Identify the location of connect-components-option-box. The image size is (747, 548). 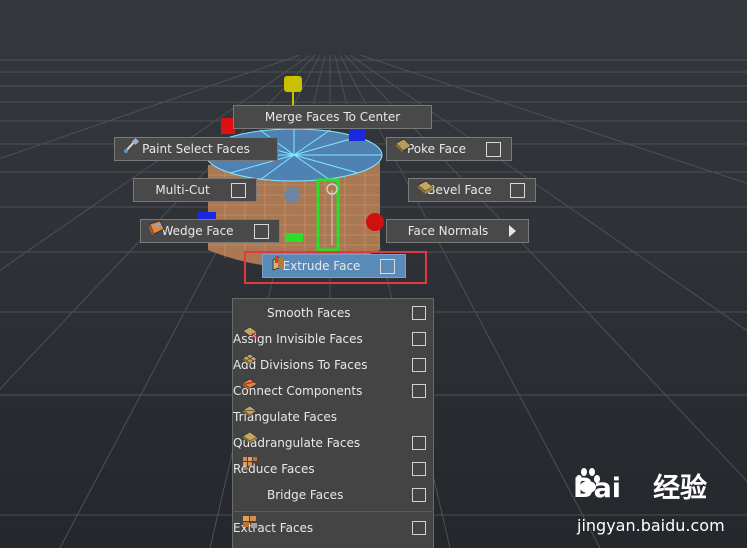
(419, 391).